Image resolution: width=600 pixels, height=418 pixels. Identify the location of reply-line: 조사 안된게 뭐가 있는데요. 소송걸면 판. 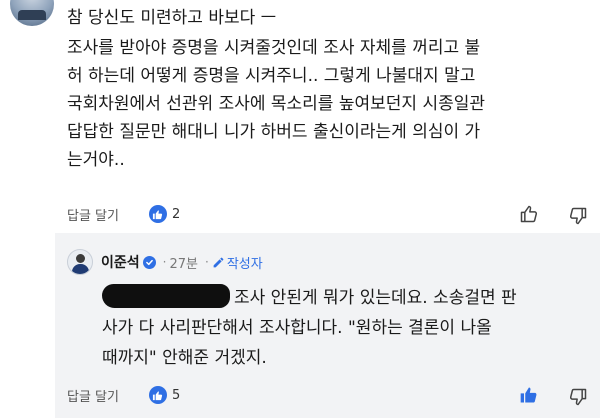
(375, 298).